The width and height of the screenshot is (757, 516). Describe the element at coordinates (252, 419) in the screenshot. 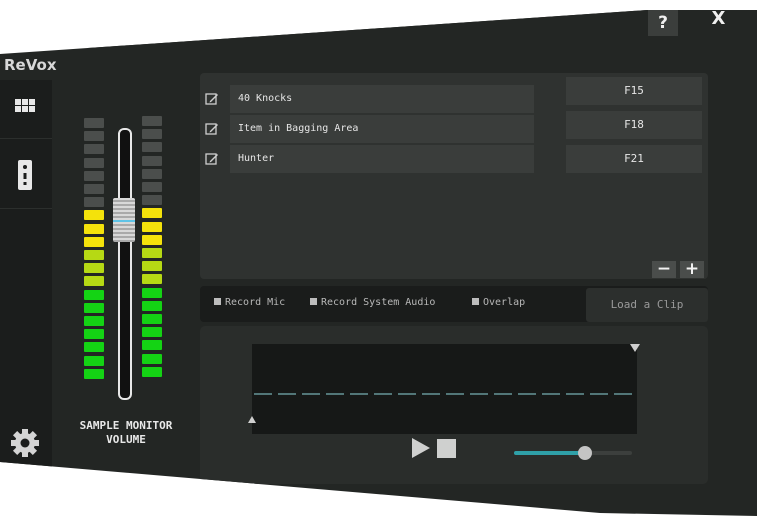

I see `start-marker-handle` at that location.